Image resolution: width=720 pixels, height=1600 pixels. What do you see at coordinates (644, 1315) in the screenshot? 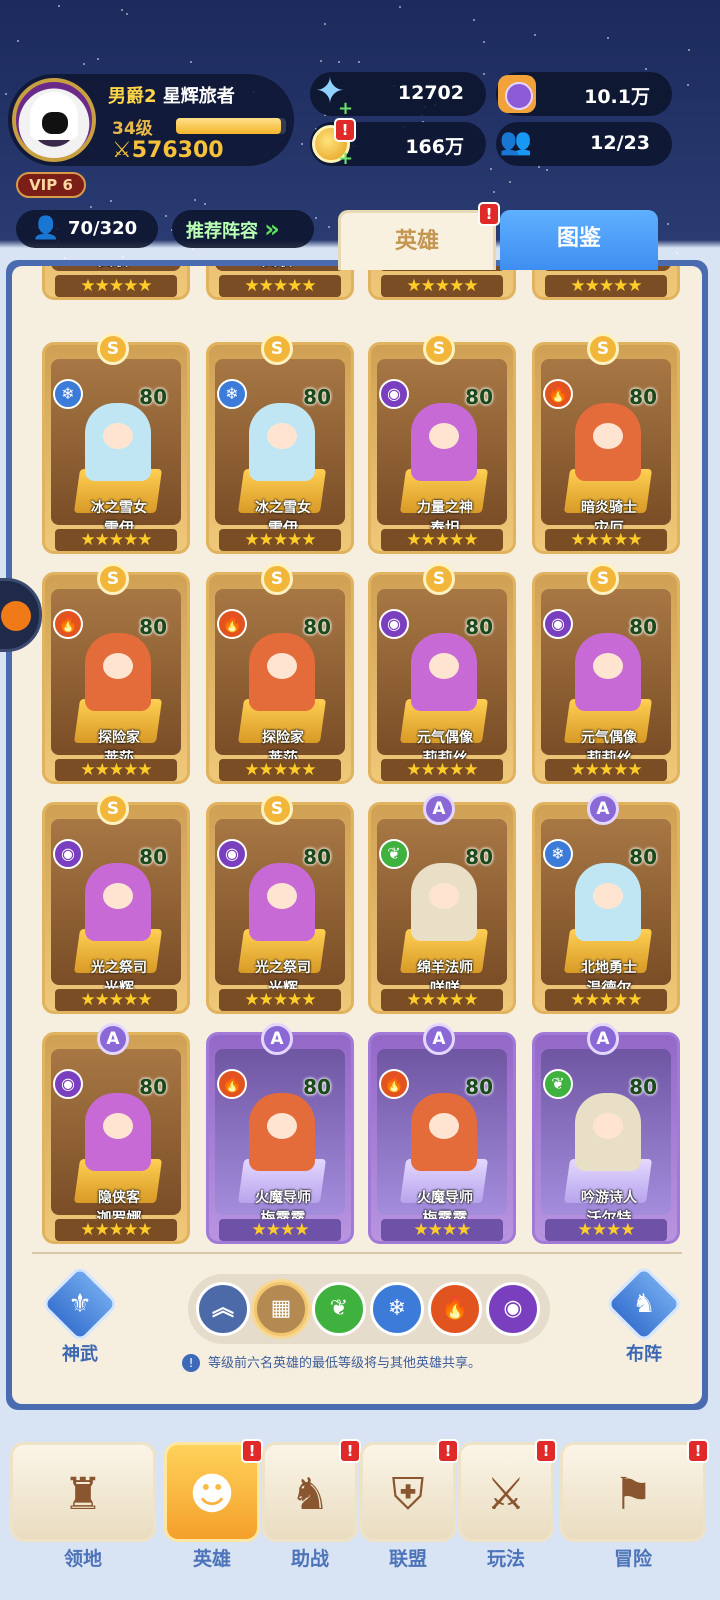
I see `lineup-button: ♞ 布阵` at bounding box center [644, 1315].